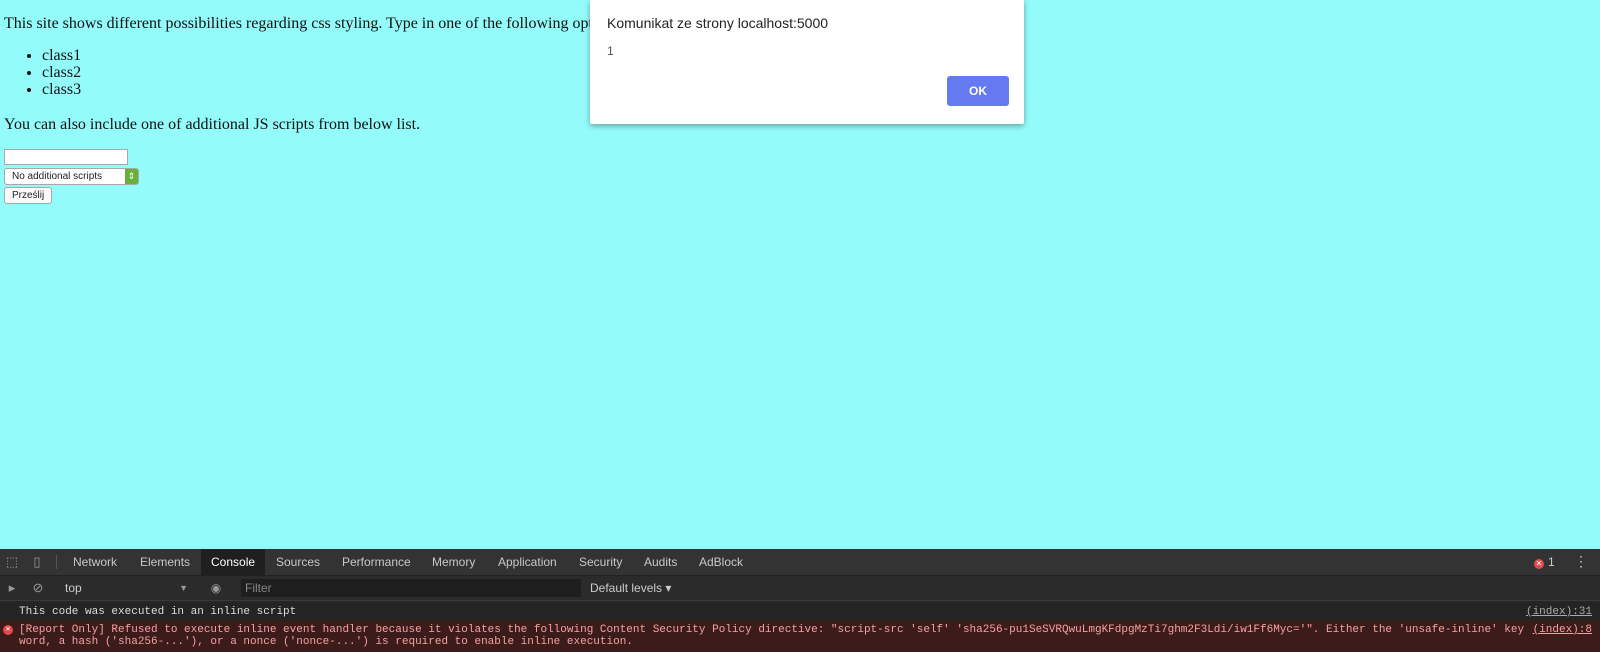  What do you see at coordinates (800, 588) in the screenshot?
I see `console-toolbar: ▸ ⊘ top ▼ ◉ Default levels ▾` at bounding box center [800, 588].